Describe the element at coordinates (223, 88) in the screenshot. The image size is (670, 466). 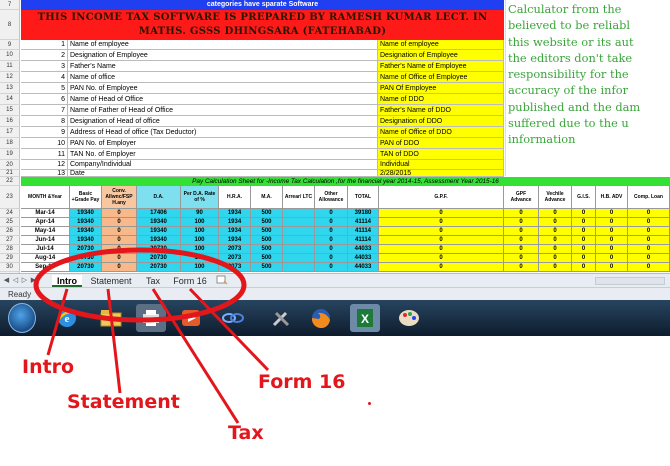
I see `field-label-cell: PAN No. of Employee` at that location.